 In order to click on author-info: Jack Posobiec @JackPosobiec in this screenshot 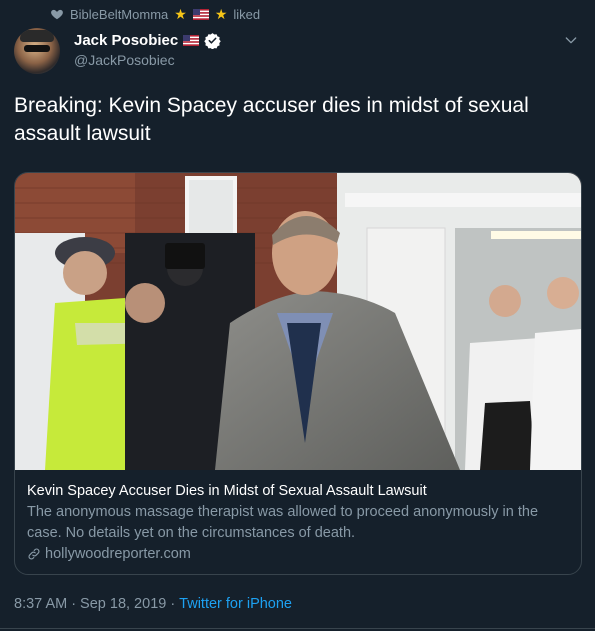, I will do `click(147, 50)`.